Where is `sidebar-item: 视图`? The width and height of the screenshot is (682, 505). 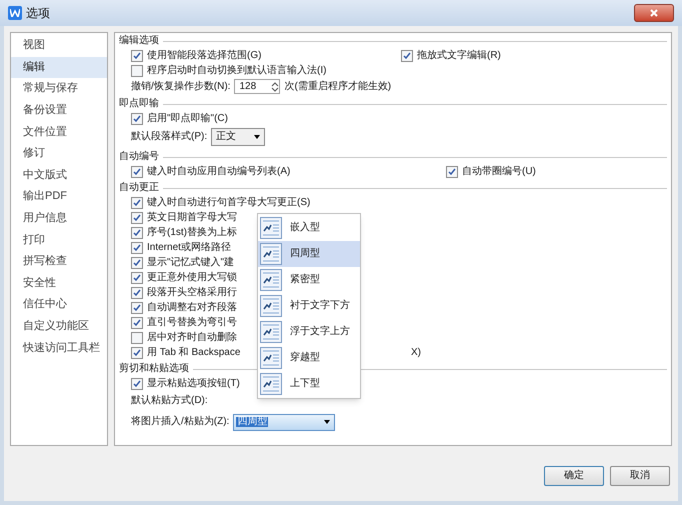 sidebar-item: 视图 is located at coordinates (59, 46).